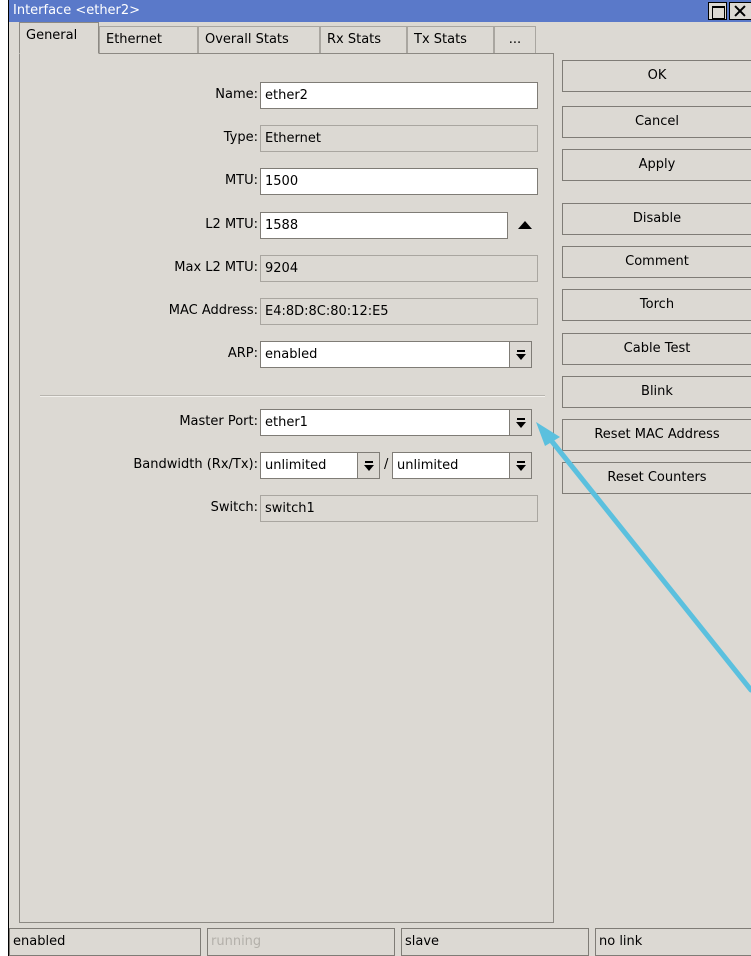 This screenshot has width=751, height=956. I want to click on torch-button: Torch, so click(656, 305).